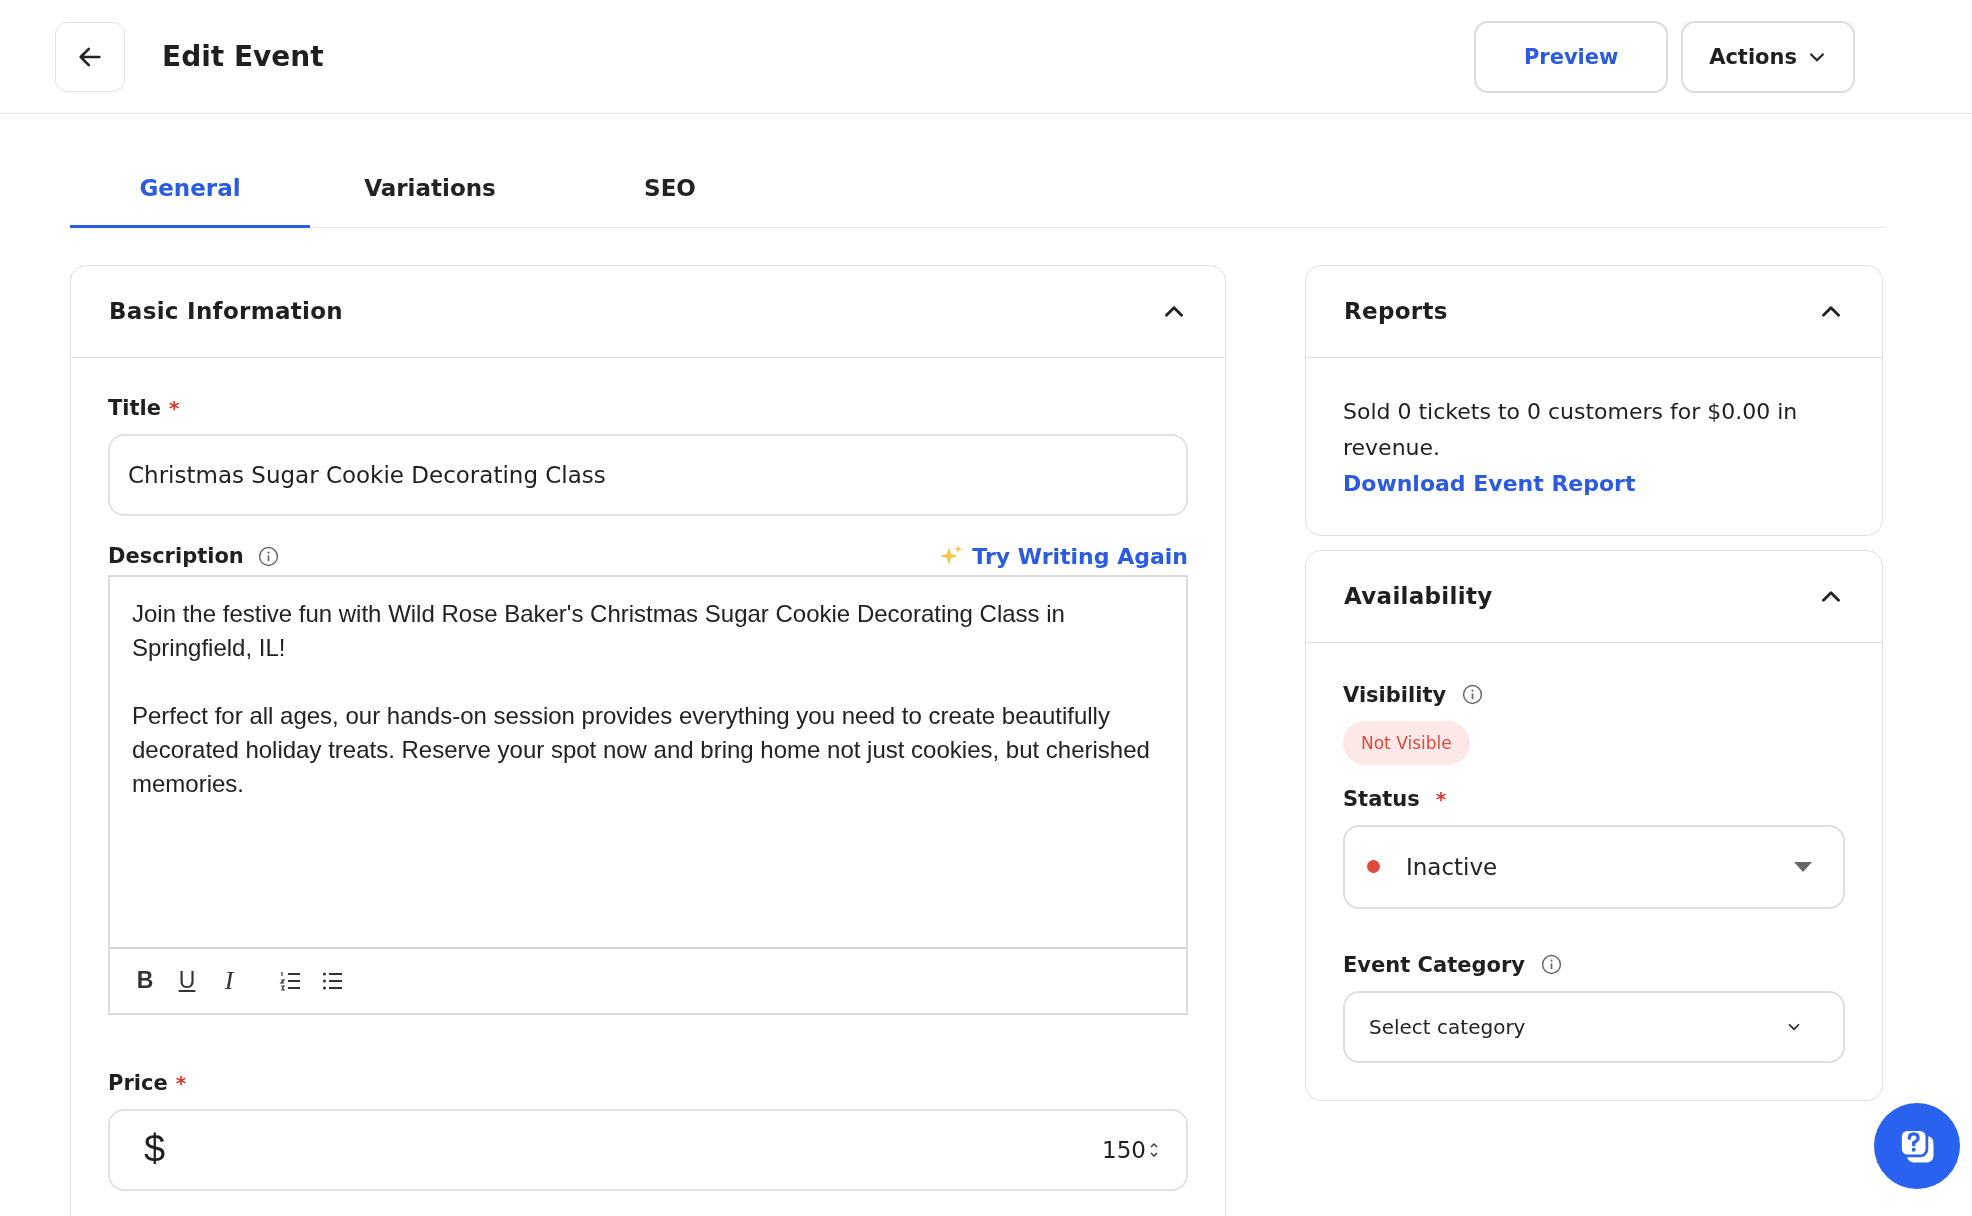  Describe the element at coordinates (1396, 311) in the screenshot. I see `card-title: Reports` at that location.